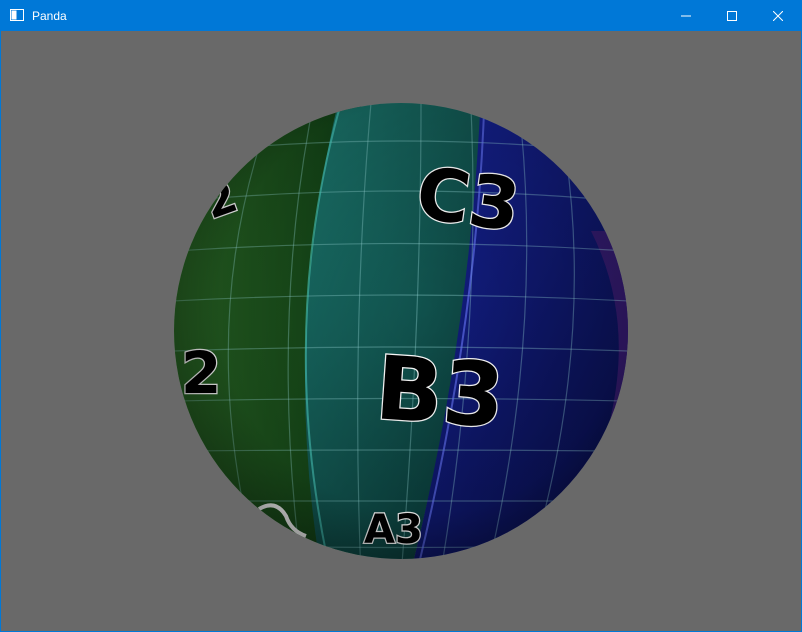 The height and width of the screenshot is (632, 802). I want to click on window-title: Panda, so click(49, 16).